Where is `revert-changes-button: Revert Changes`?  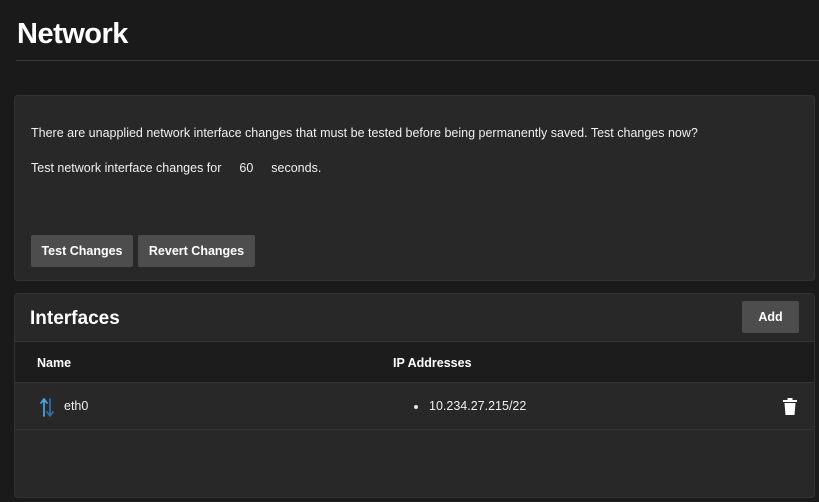 revert-changes-button: Revert Changes is located at coordinates (196, 251).